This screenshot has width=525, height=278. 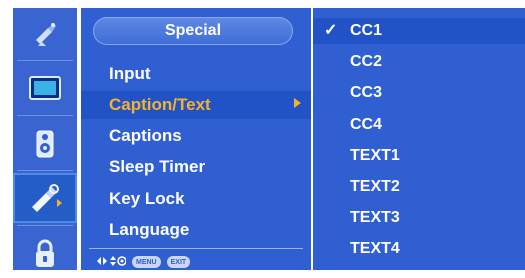 I want to click on menu-item-captions: Captions, so click(x=145, y=136).